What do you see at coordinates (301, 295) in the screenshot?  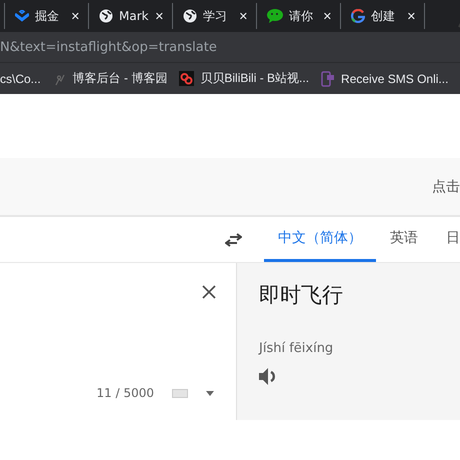 I see `translation-text: 即时飞行` at bounding box center [301, 295].